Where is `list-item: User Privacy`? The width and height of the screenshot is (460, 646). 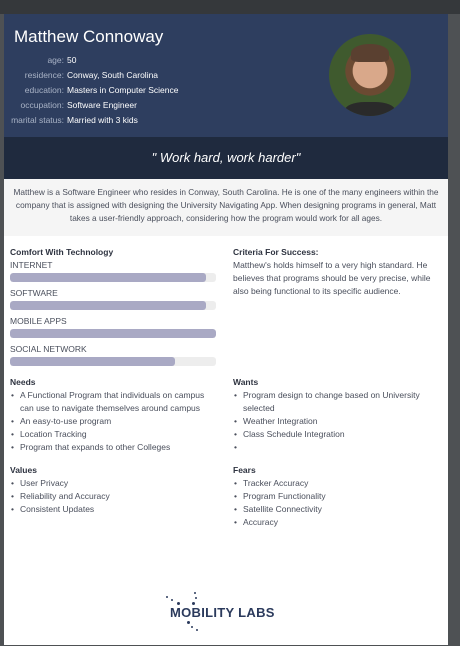
list-item: User Privacy is located at coordinates (115, 483).